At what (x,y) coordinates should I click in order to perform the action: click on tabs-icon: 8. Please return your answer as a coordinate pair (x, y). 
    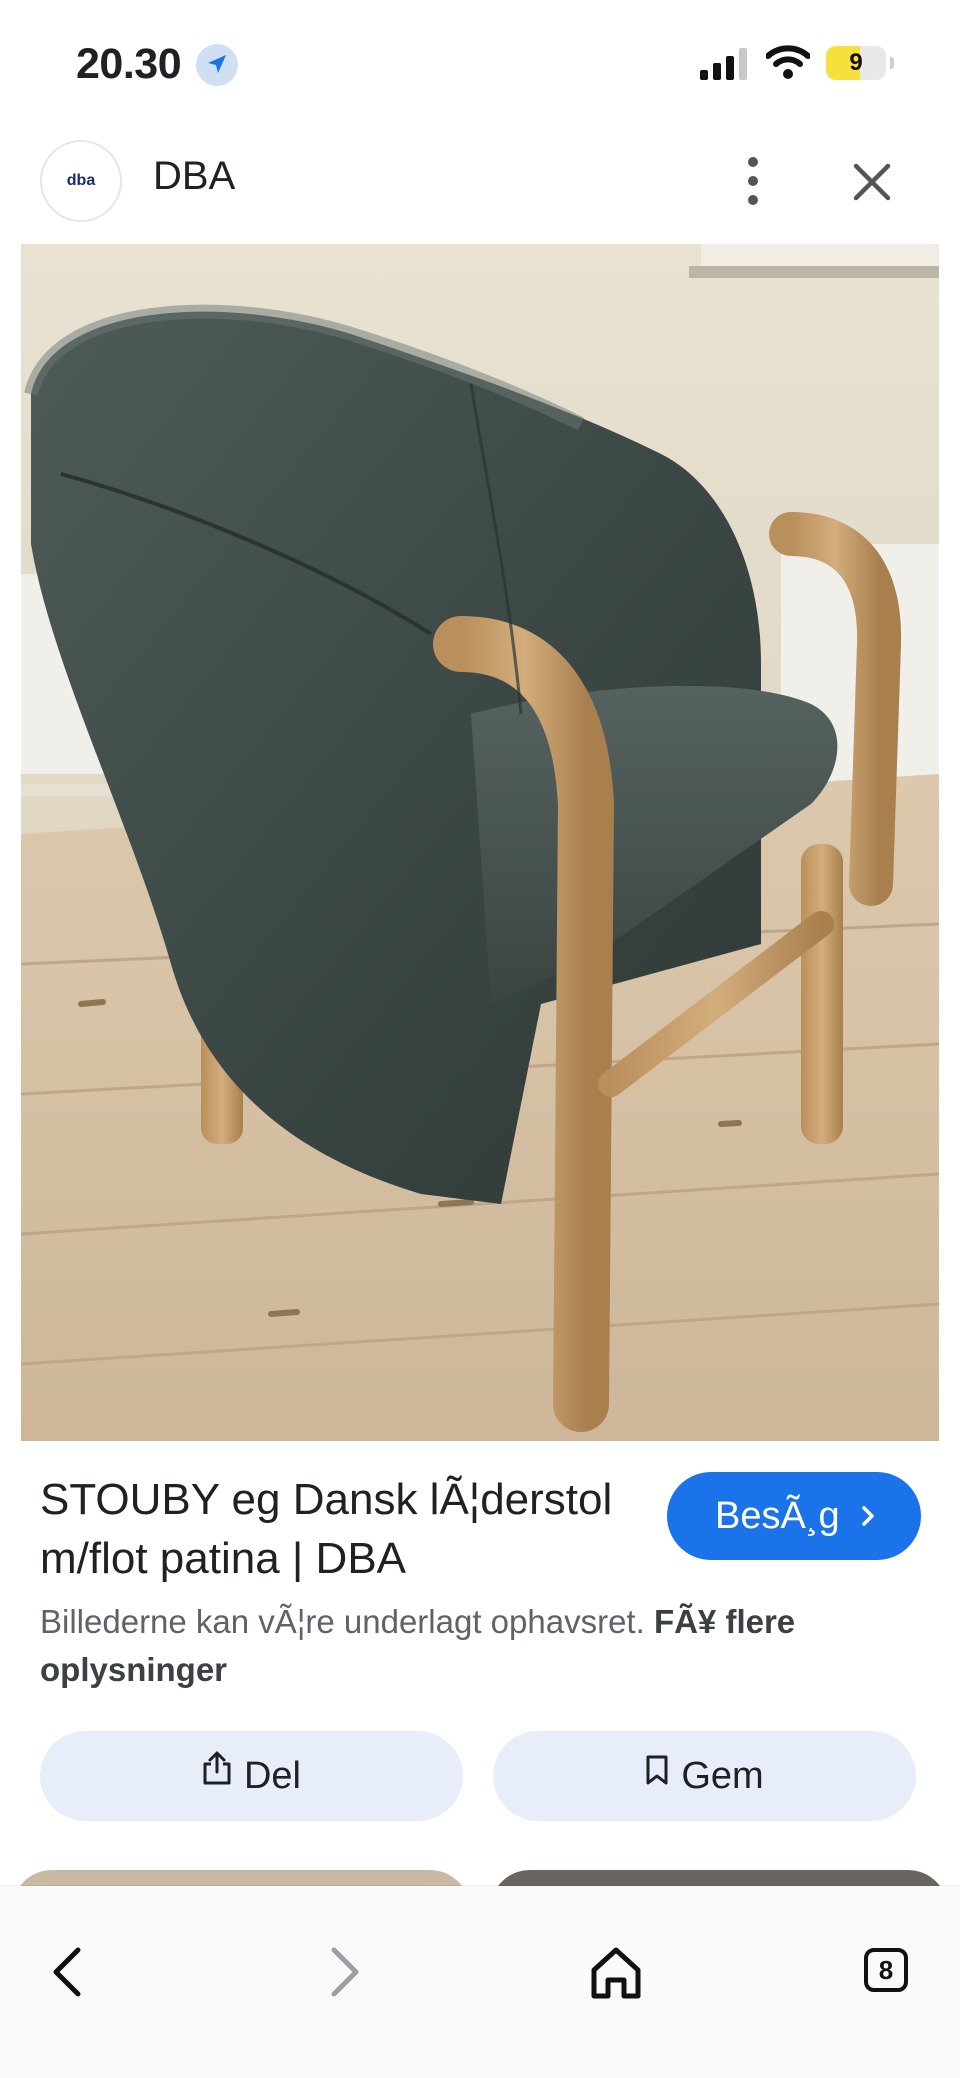
    Looking at the image, I should click on (886, 1970).